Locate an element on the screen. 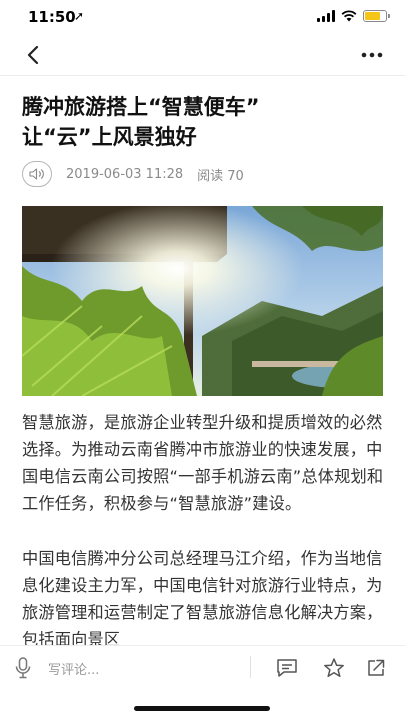  share-icon is located at coordinates (376, 667).